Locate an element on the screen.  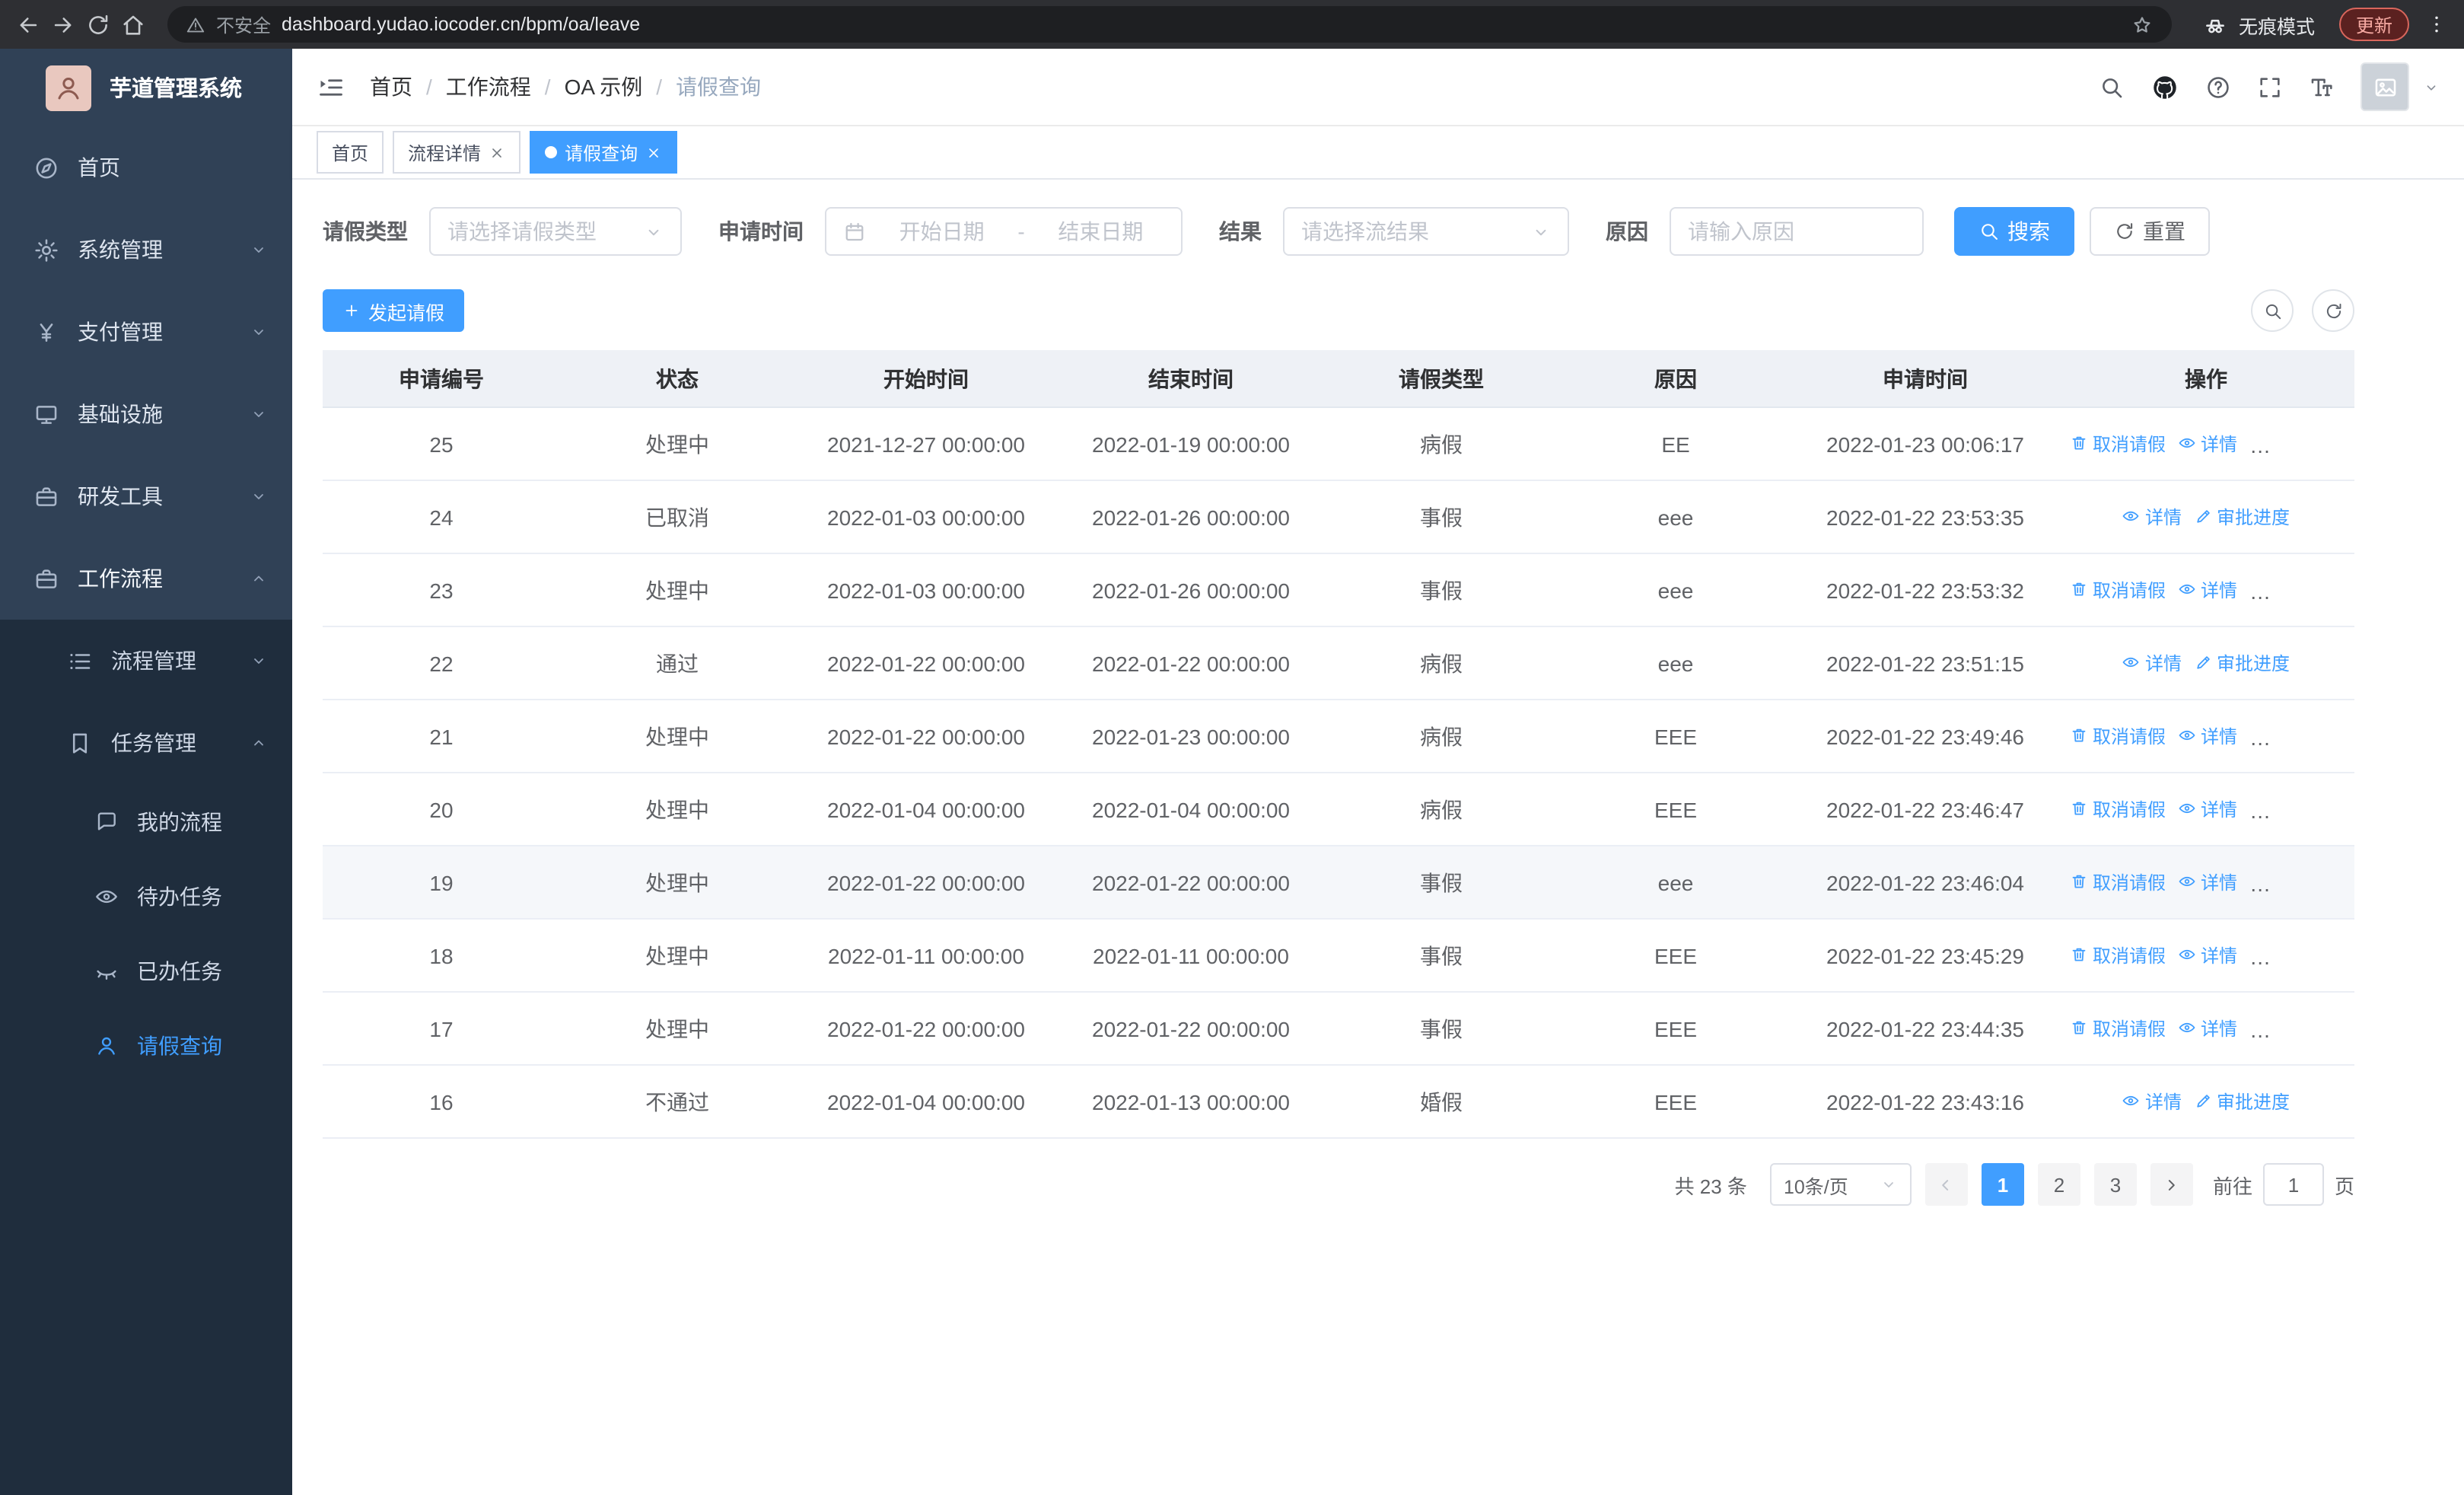
sidebar-item-payment-management: 支付管理 is located at coordinates (146, 332).